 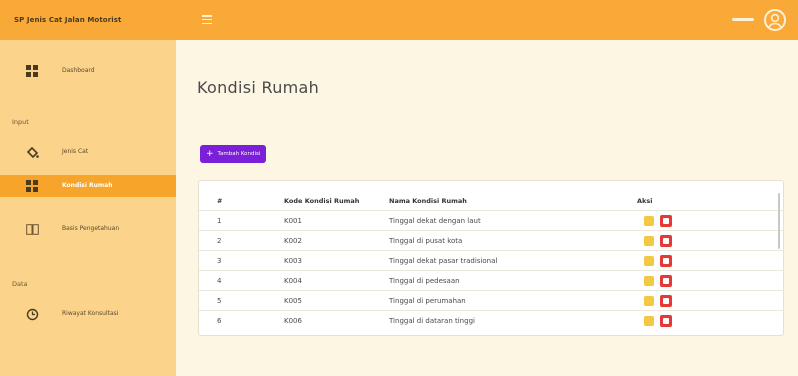 I want to click on section-heading-input: Input, so click(x=20, y=122).